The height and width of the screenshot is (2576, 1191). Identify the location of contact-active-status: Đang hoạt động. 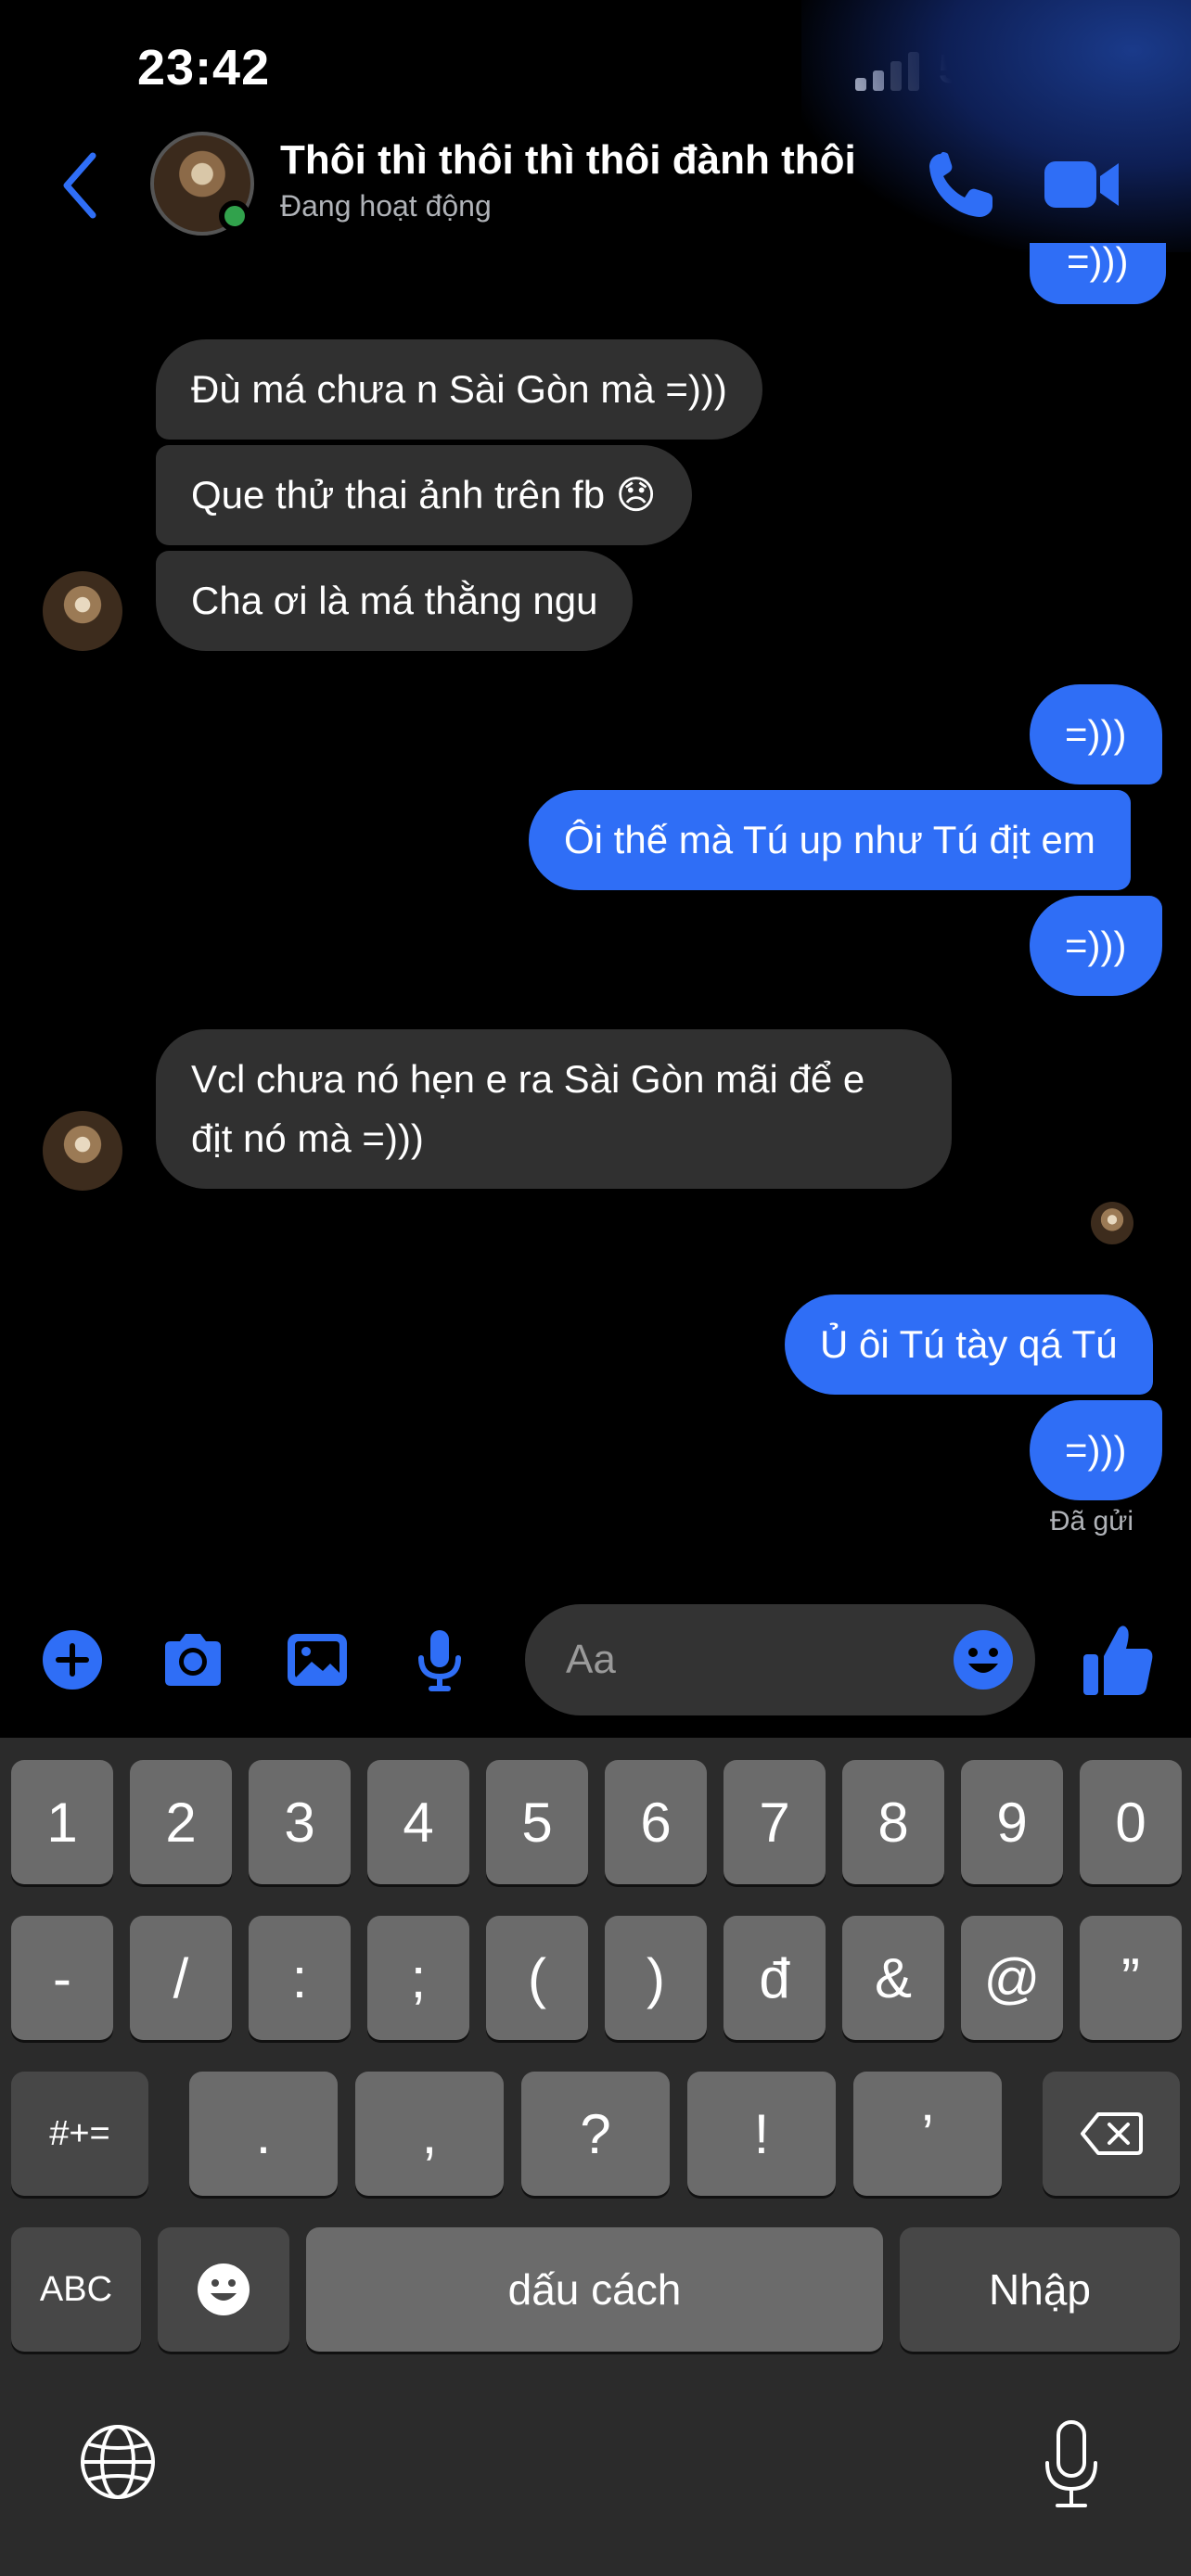
(386, 206).